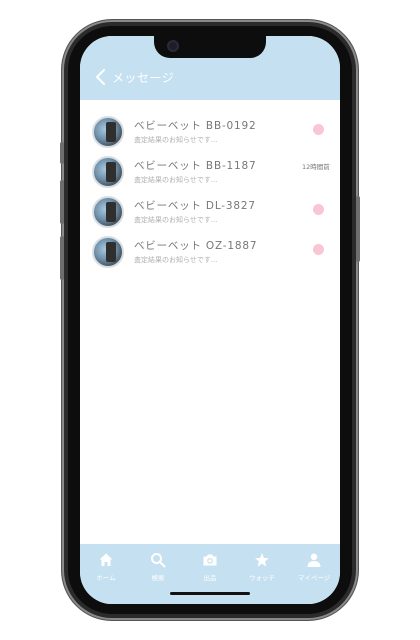 The image size is (420, 640). I want to click on front-camera-icon, so click(173, 46).